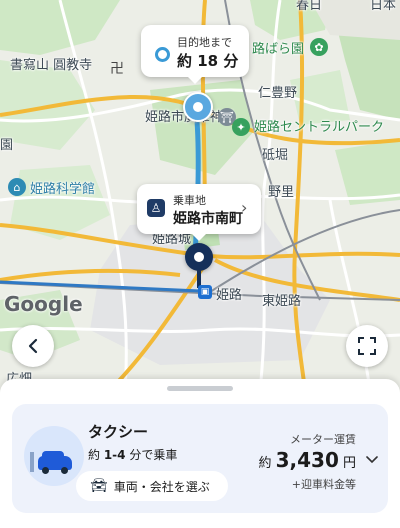  I want to click on destination-dot-icon, so click(162, 54).